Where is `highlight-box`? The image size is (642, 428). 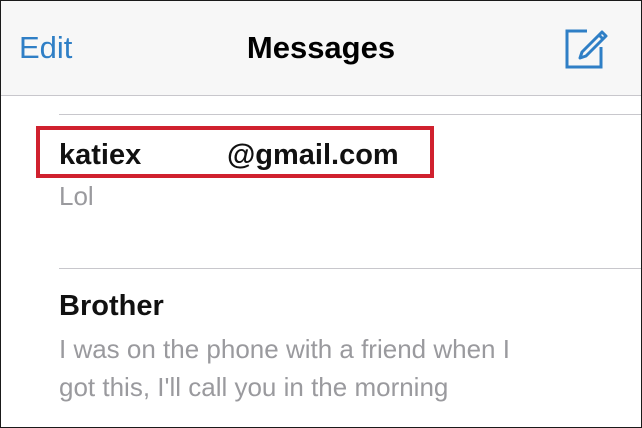 highlight-box is located at coordinates (235, 152).